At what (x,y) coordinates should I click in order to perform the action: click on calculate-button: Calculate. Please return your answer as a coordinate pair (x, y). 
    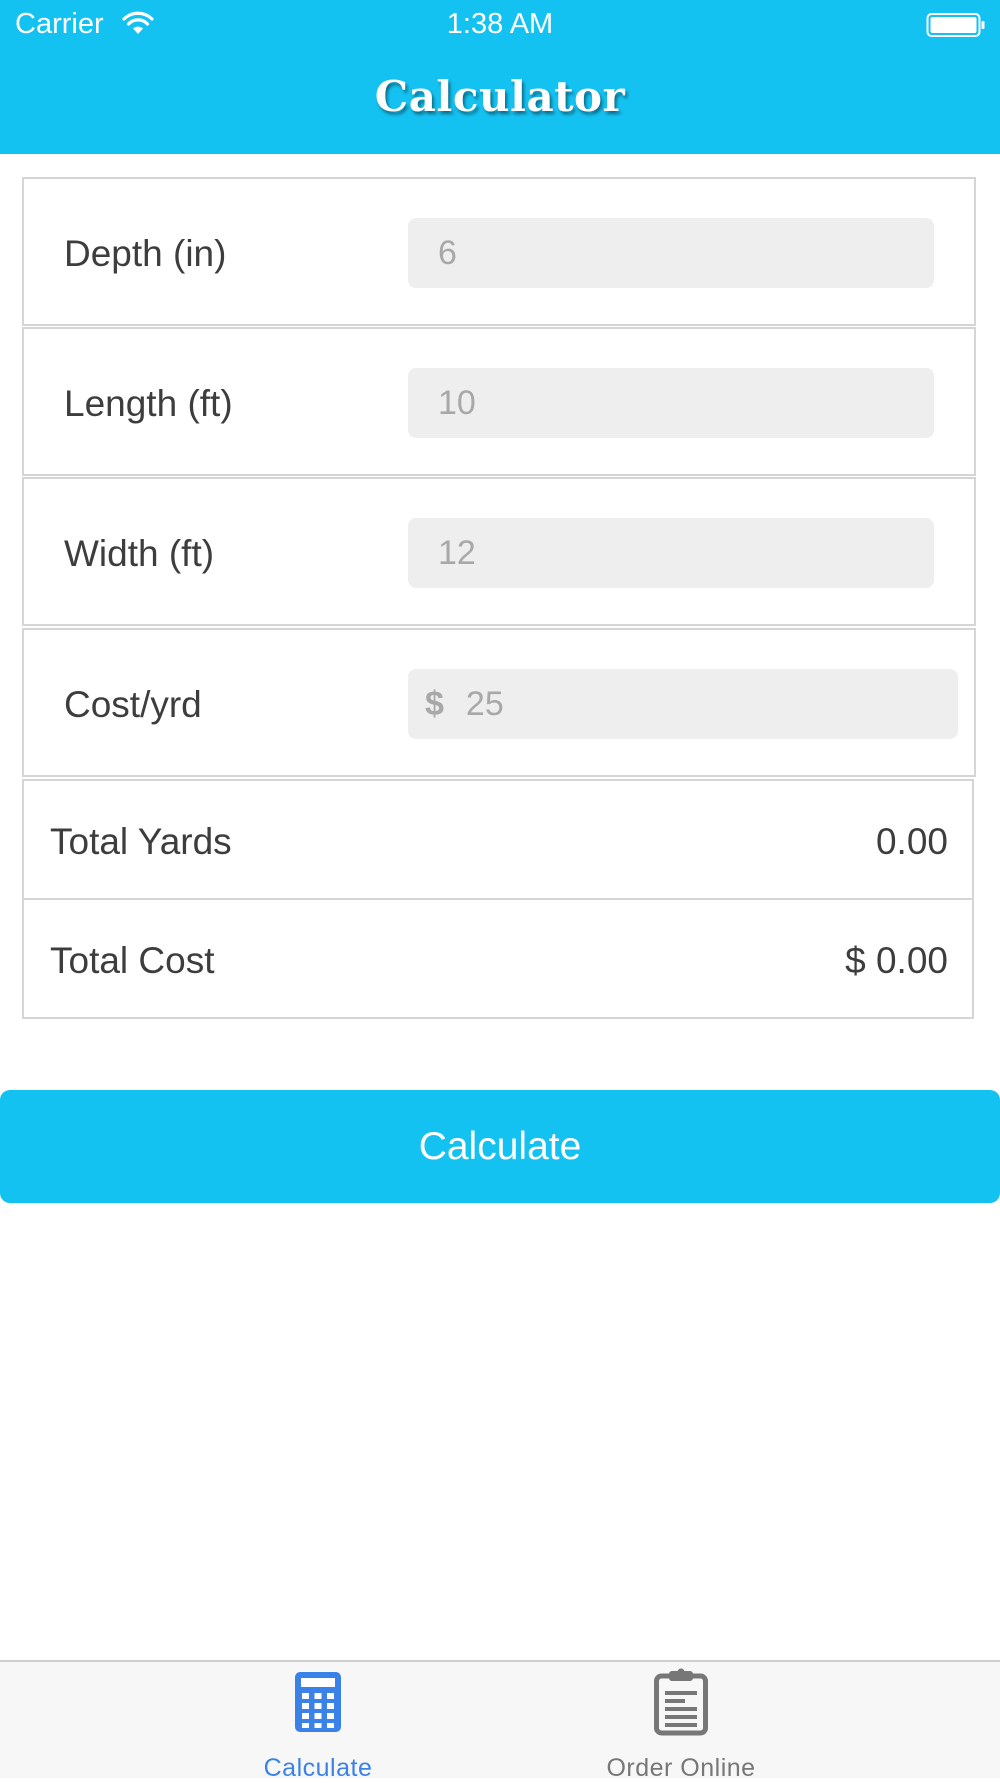
    Looking at the image, I should click on (500, 1146).